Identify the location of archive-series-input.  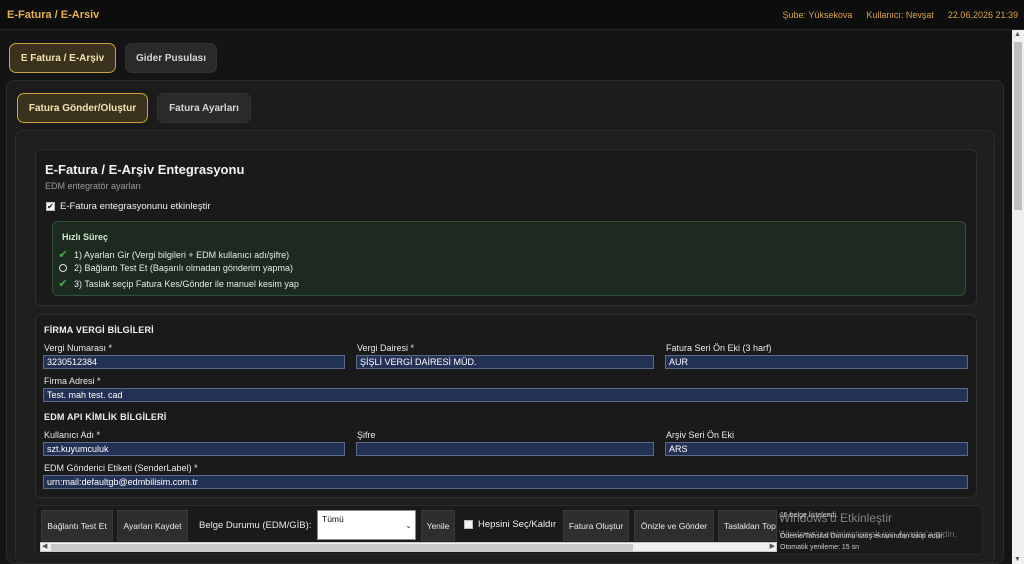
(816, 449).